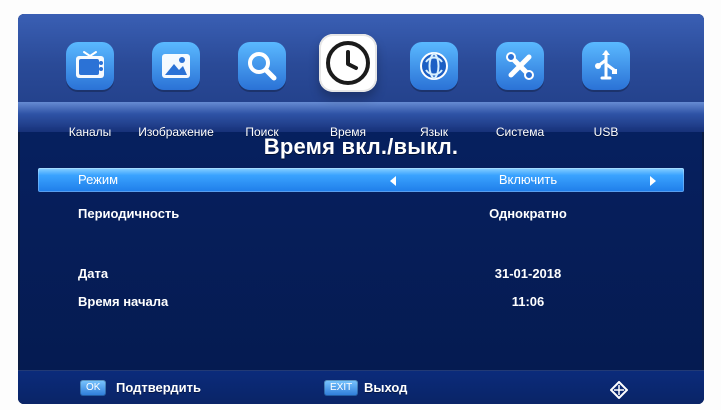 This screenshot has width=721, height=410. Describe the element at coordinates (528, 213) in the screenshot. I see `setting-value: Однократно` at that location.